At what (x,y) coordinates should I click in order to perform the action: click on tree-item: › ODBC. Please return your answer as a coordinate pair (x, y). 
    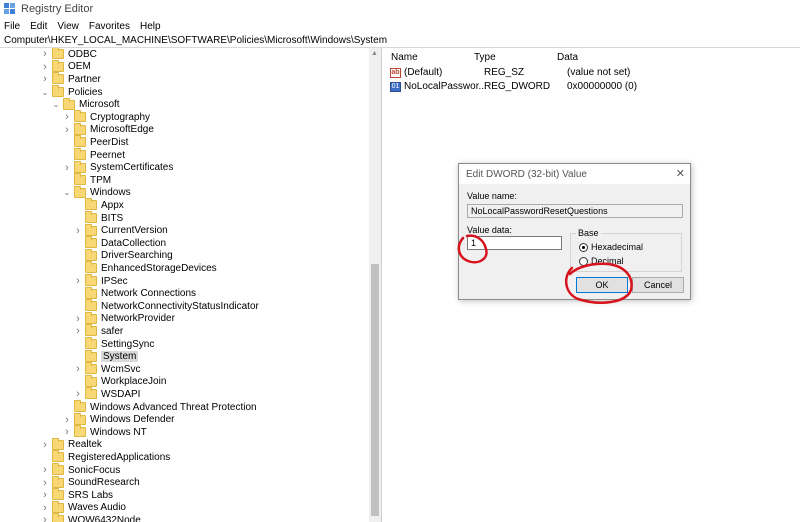
    Looking at the image, I should click on (68, 54).